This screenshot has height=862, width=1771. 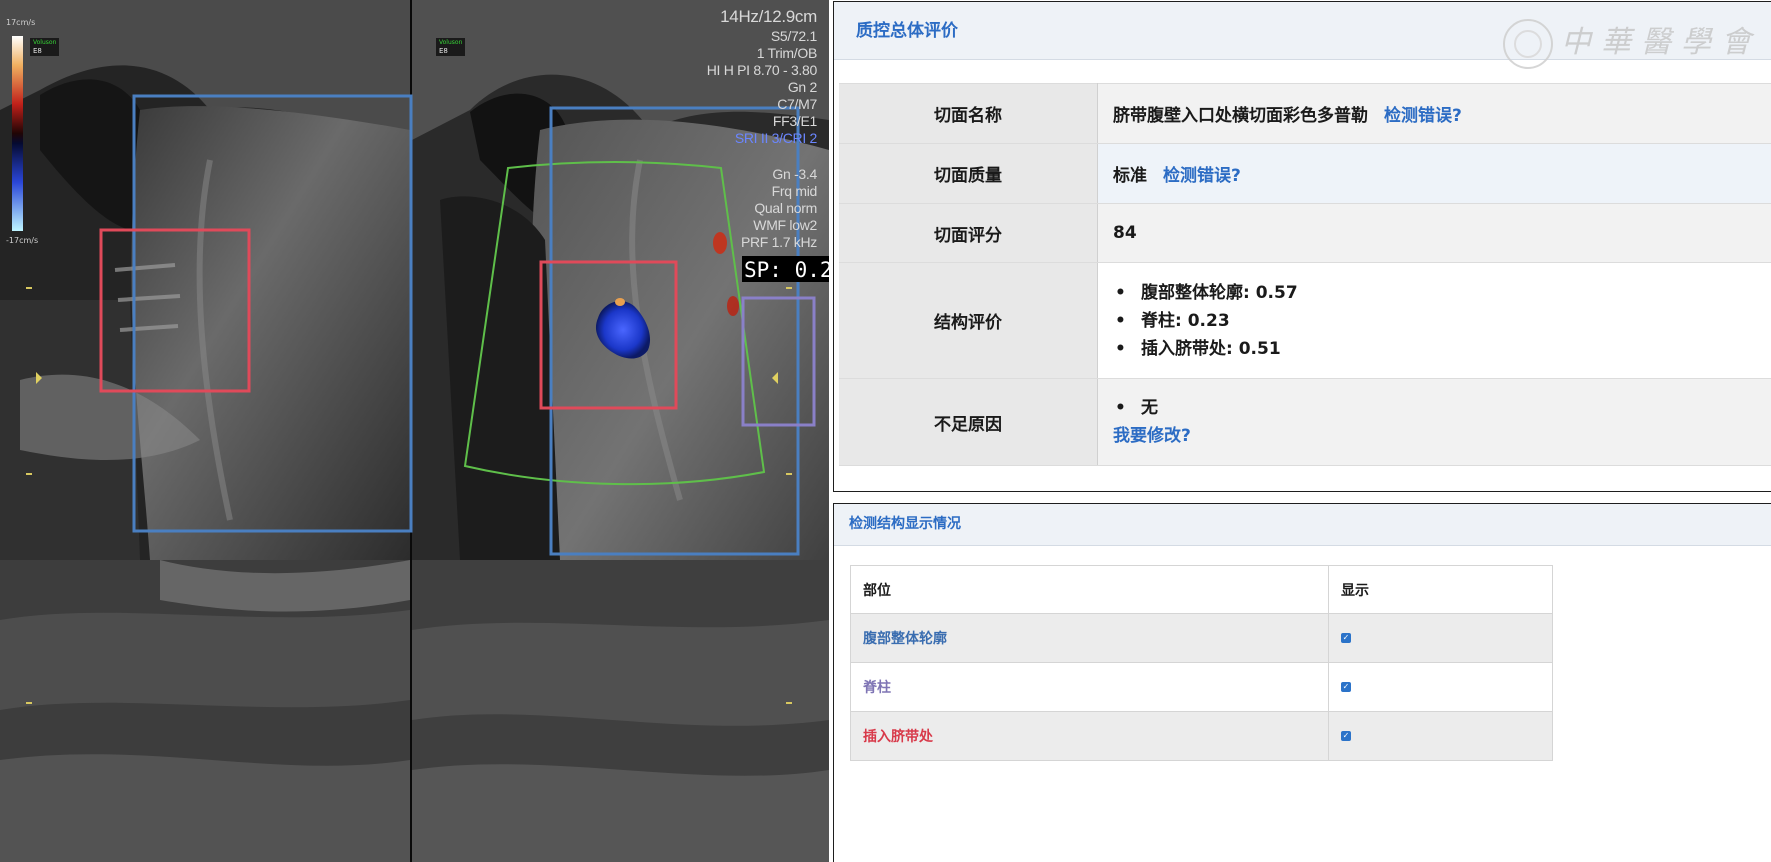 I want to click on edit-link: 我要修改?, so click(x=1152, y=436).